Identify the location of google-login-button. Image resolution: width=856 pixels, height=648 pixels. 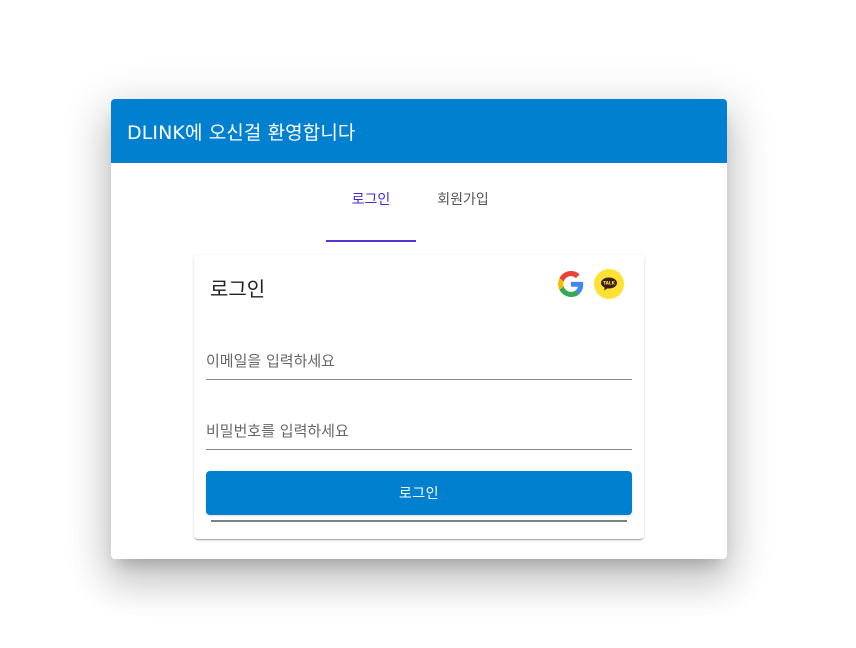
(571, 284).